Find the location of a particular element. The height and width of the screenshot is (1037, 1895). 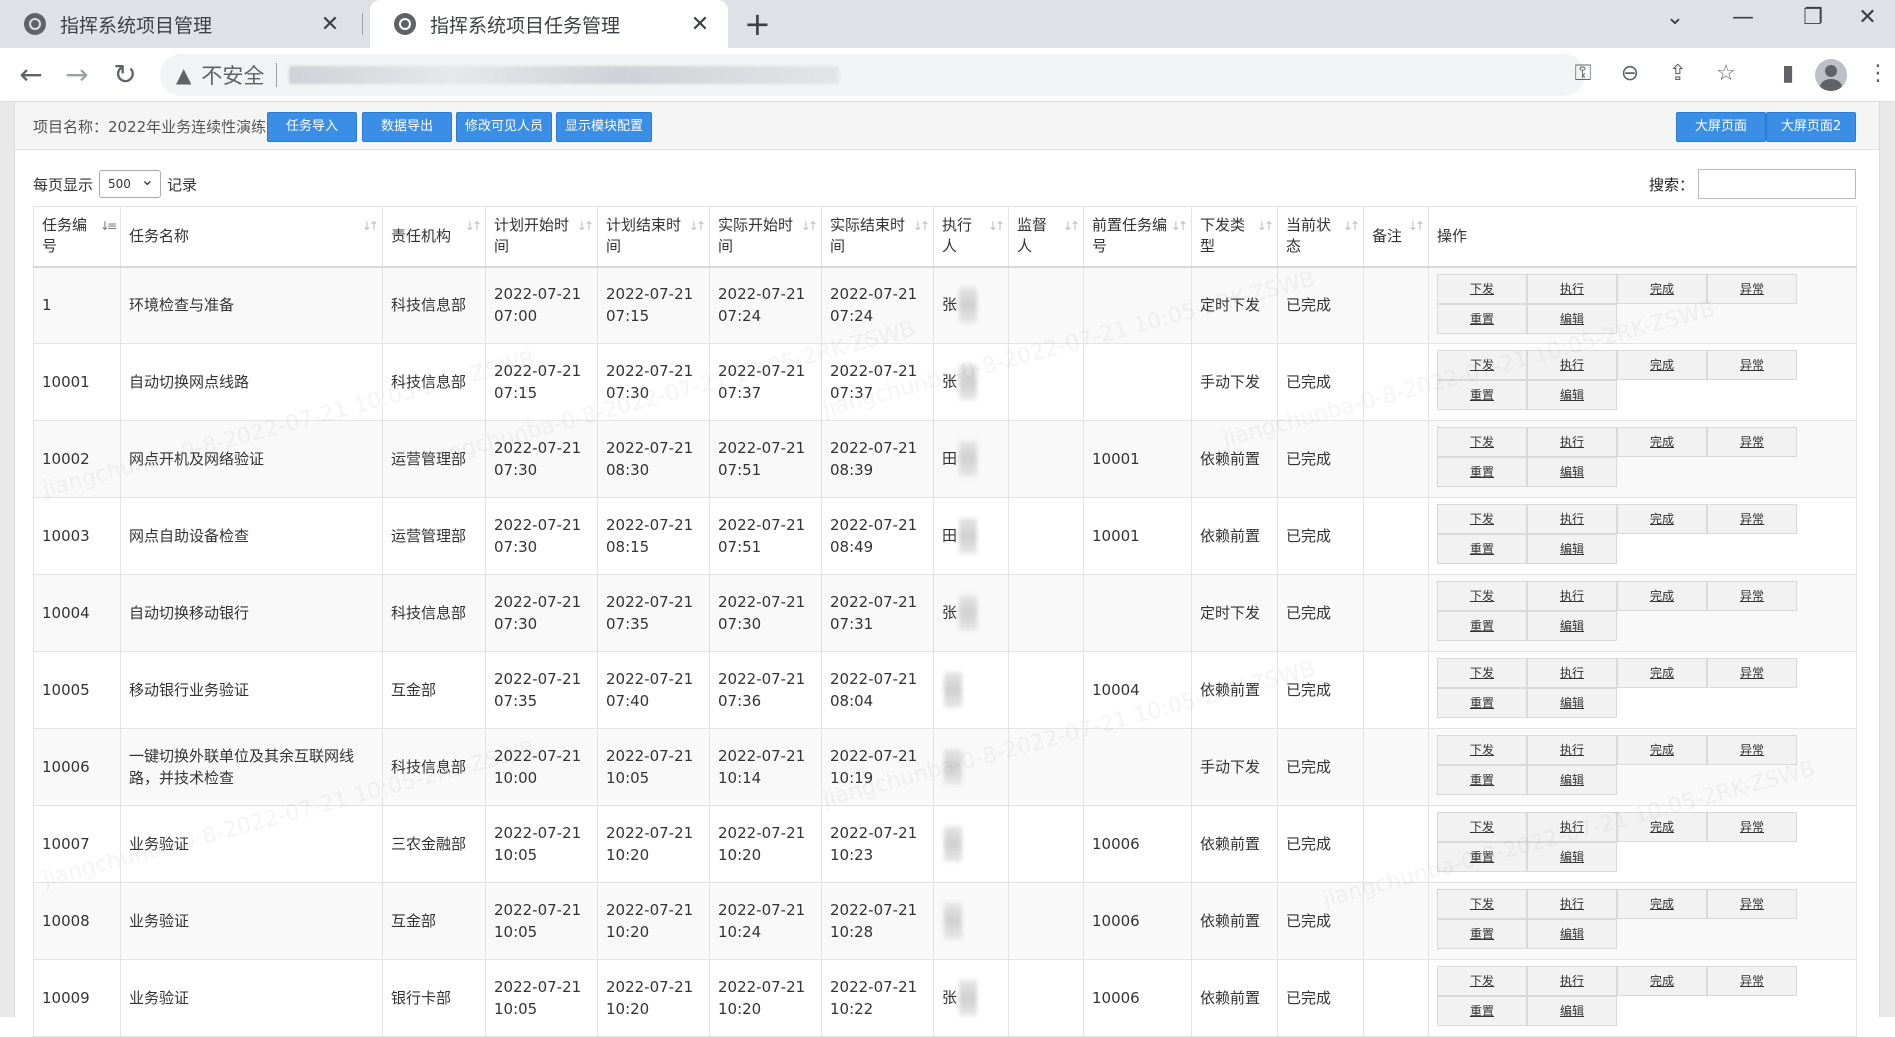

header-col-task-id: 任务编号 ↓≡ is located at coordinates (77, 237).